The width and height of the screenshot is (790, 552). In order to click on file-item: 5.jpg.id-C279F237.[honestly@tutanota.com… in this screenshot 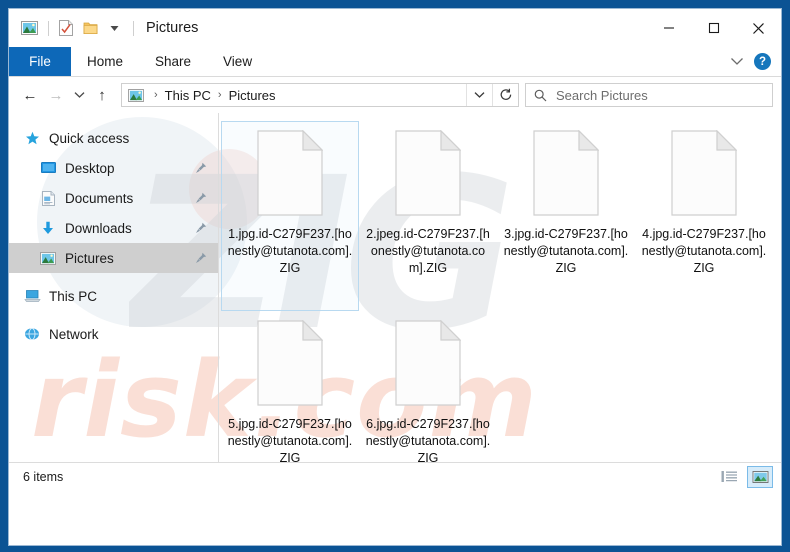, I will do `click(290, 386)`.